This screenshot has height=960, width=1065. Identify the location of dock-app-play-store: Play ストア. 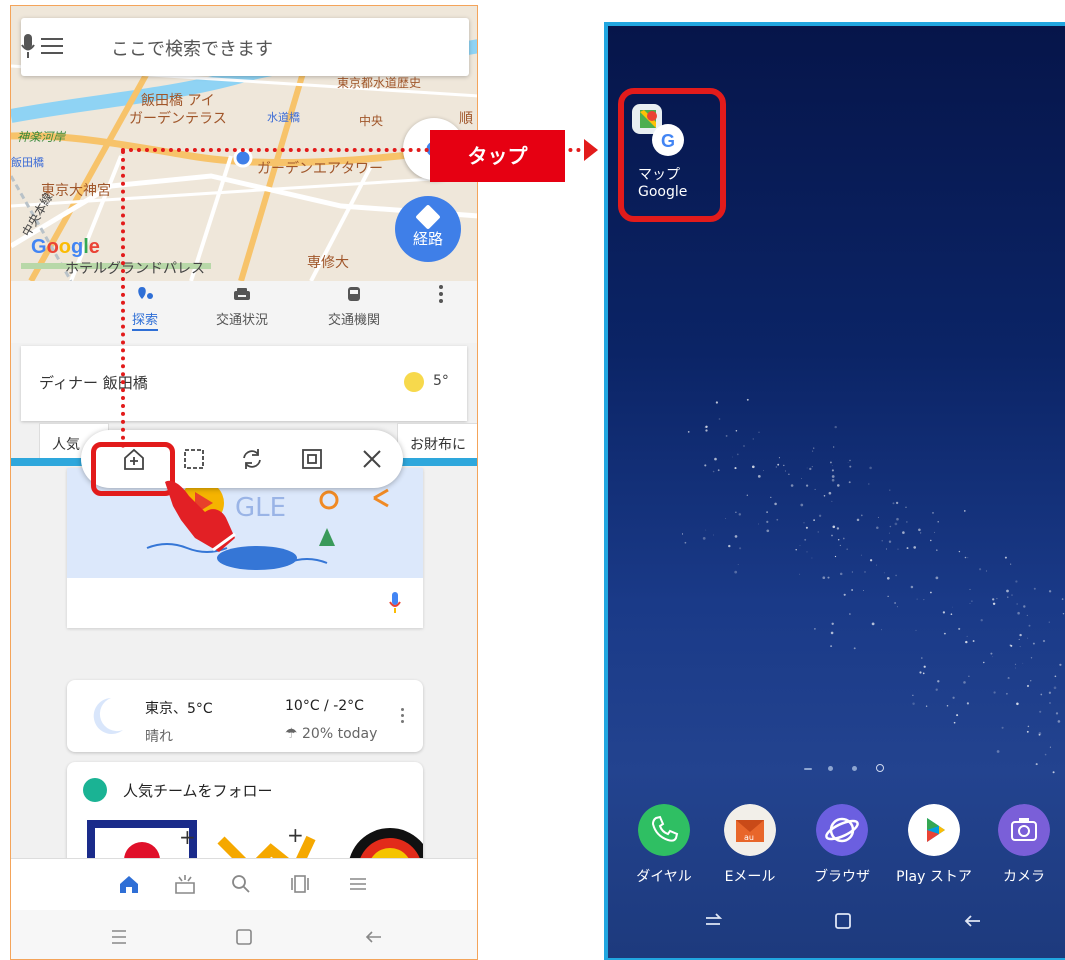
(934, 845).